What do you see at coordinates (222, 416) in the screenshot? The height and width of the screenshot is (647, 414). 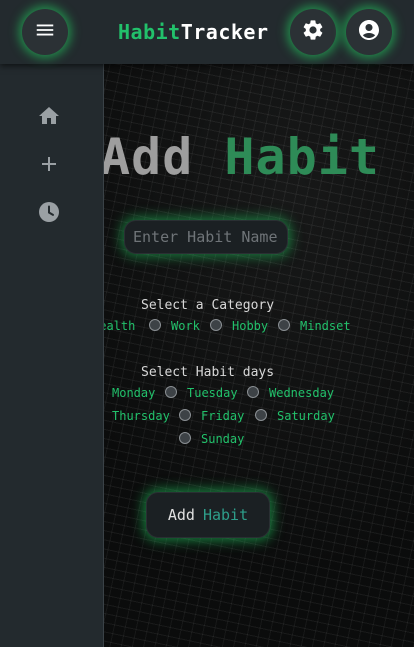 I see `day-option-friday: Friday` at bounding box center [222, 416].